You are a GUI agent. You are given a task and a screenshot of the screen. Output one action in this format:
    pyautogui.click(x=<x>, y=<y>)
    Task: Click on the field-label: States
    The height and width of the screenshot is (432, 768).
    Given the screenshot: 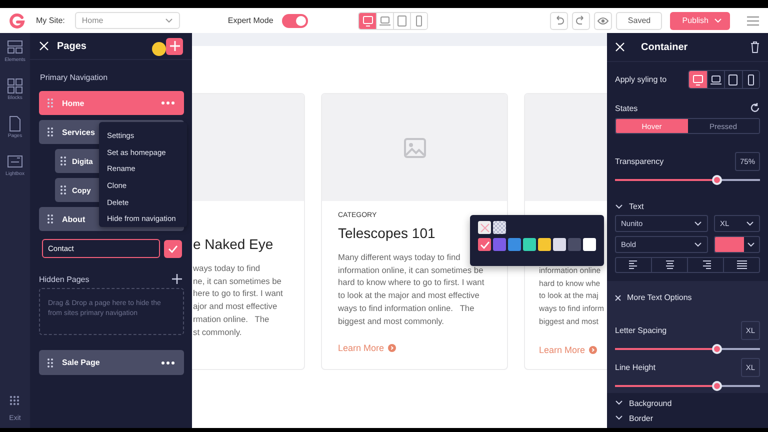 What is the action you would take?
    pyautogui.click(x=626, y=108)
    